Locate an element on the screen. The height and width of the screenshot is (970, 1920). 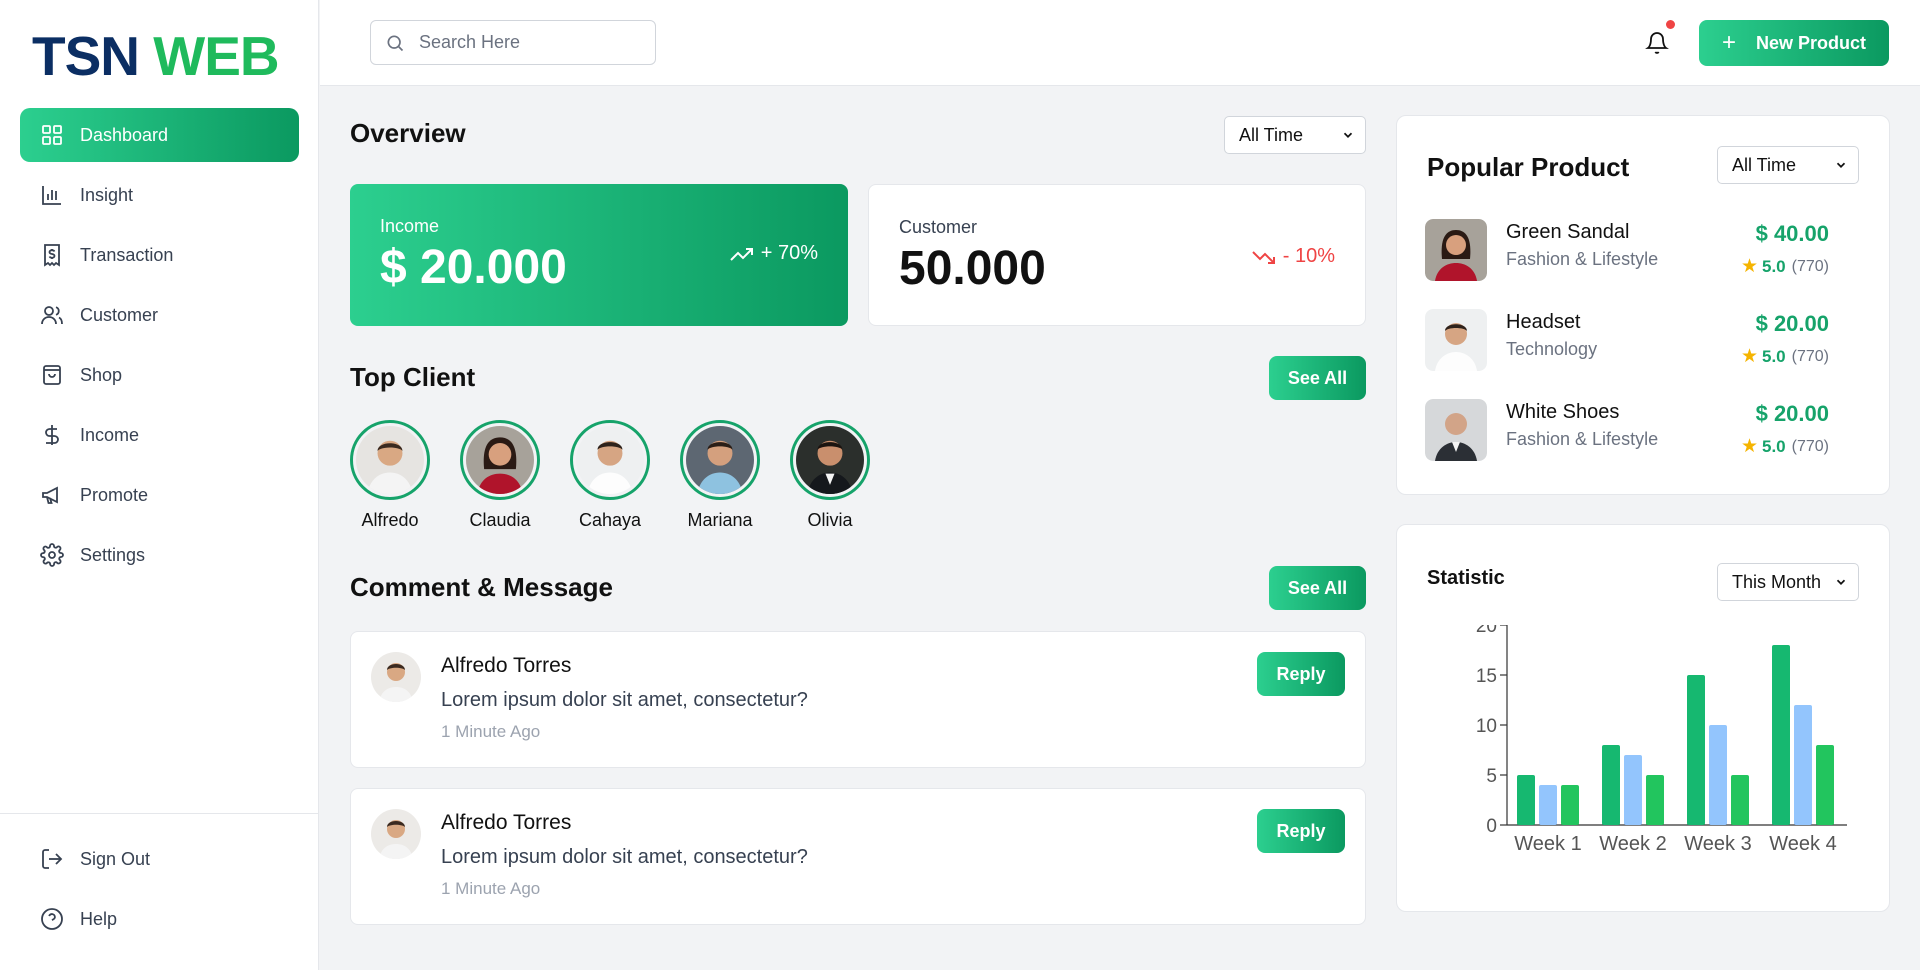
client-item: Alfredo is located at coordinates (405, 475).